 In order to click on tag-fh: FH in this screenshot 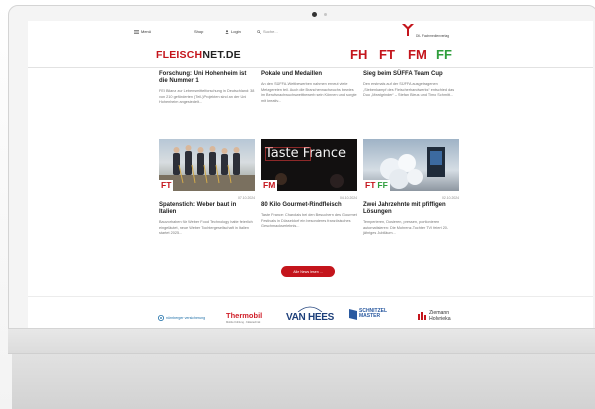, I will do `click(358, 54)`.